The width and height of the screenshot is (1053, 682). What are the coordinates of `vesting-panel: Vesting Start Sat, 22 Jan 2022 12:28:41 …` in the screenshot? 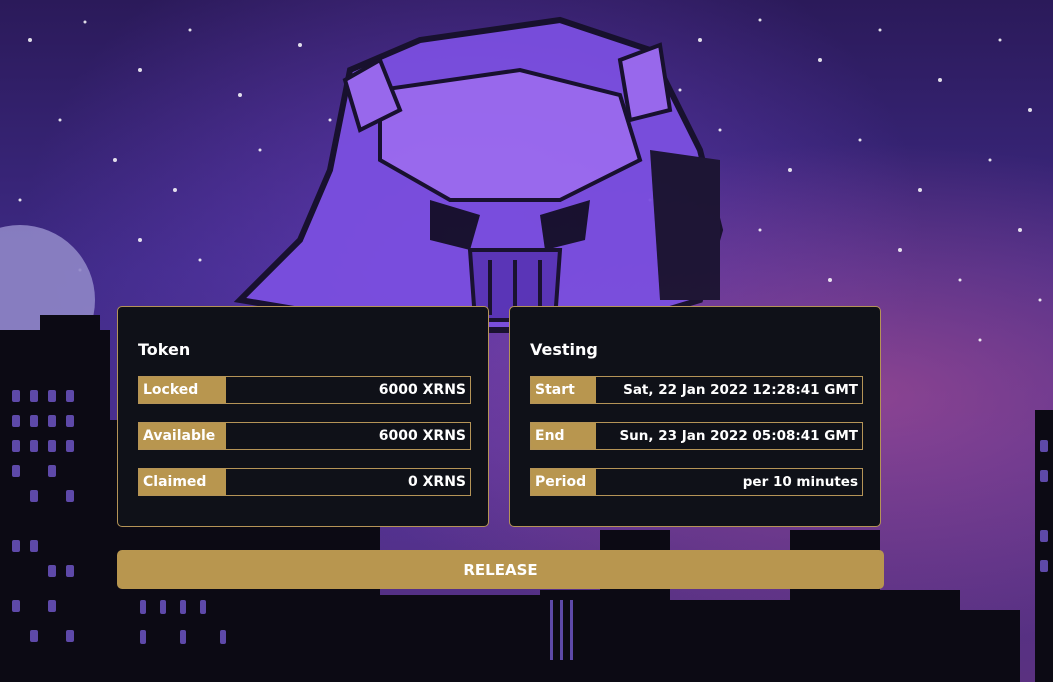 It's located at (695, 416).